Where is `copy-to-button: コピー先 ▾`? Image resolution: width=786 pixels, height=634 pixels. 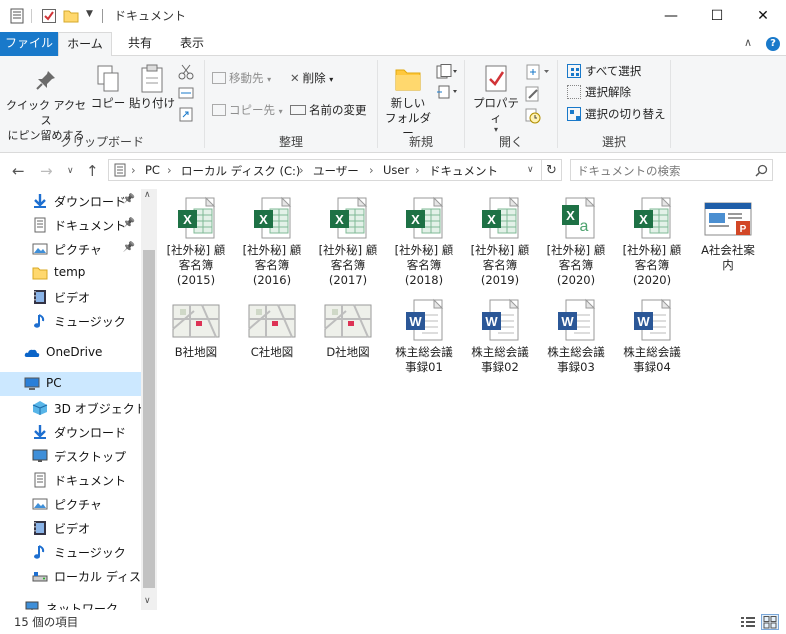 copy-to-button: コピー先 ▾ is located at coordinates (247, 110).